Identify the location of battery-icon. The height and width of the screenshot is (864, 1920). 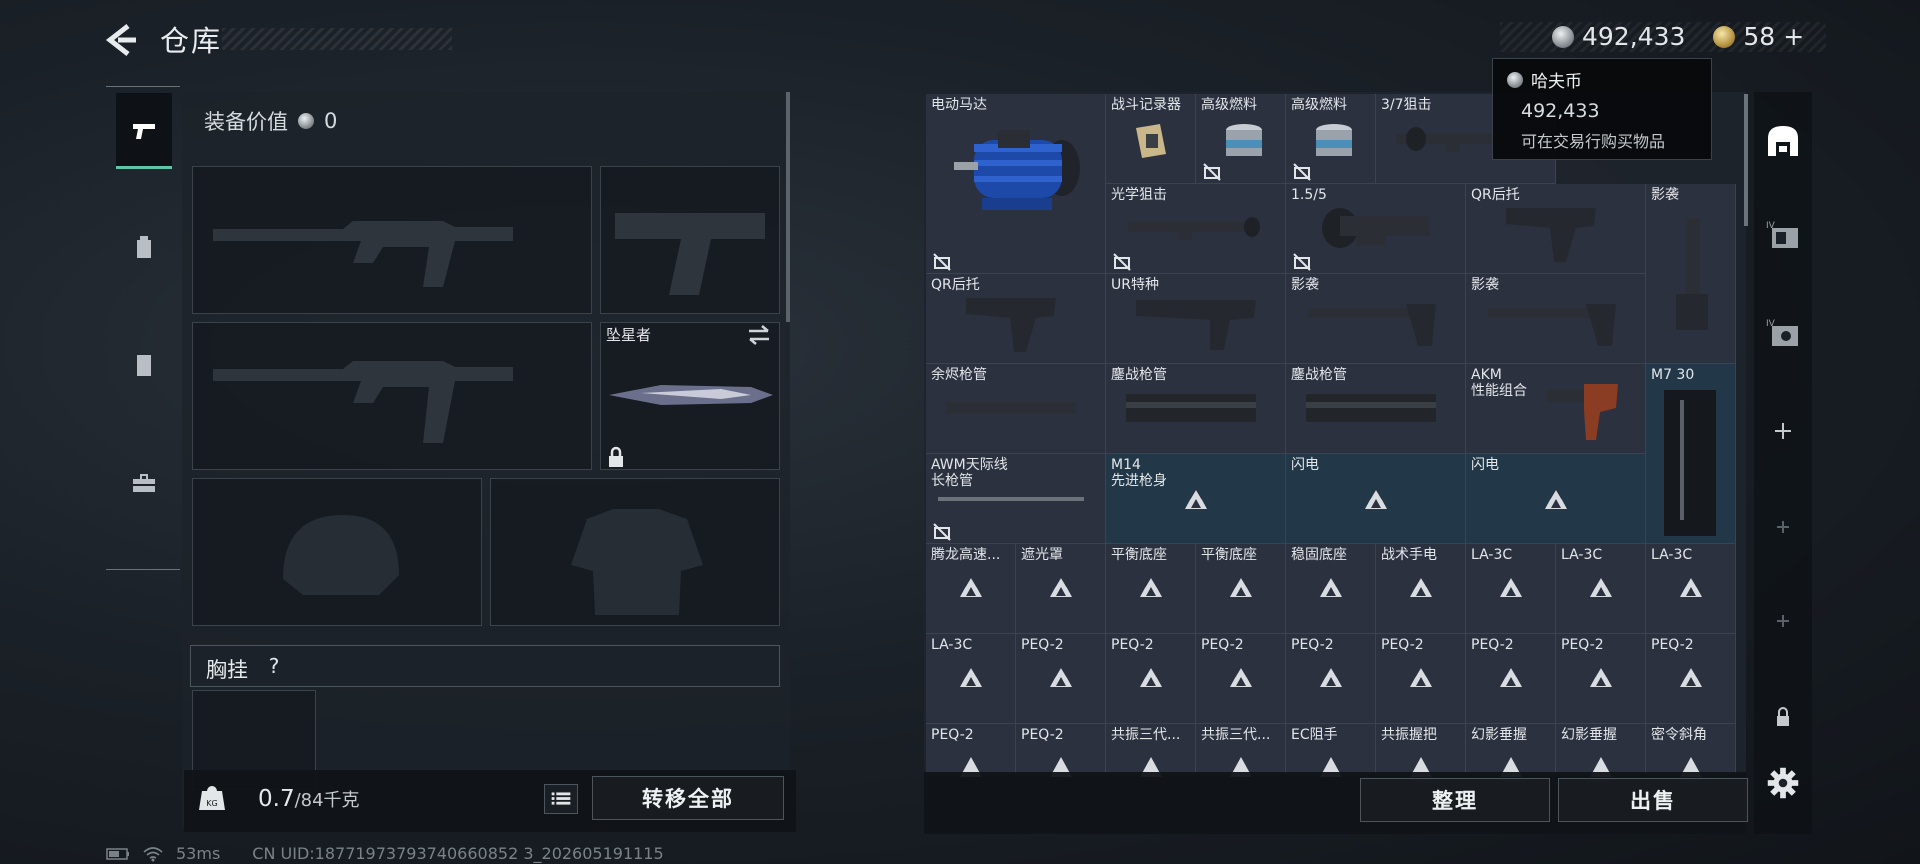
(117, 853).